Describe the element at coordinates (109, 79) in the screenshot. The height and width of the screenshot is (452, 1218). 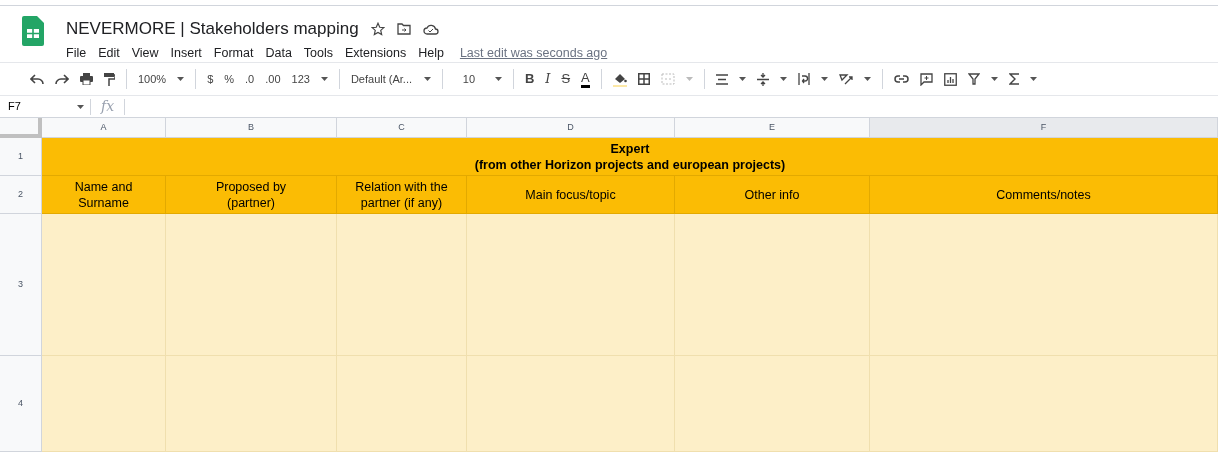
I see `paint-format-icon` at that location.